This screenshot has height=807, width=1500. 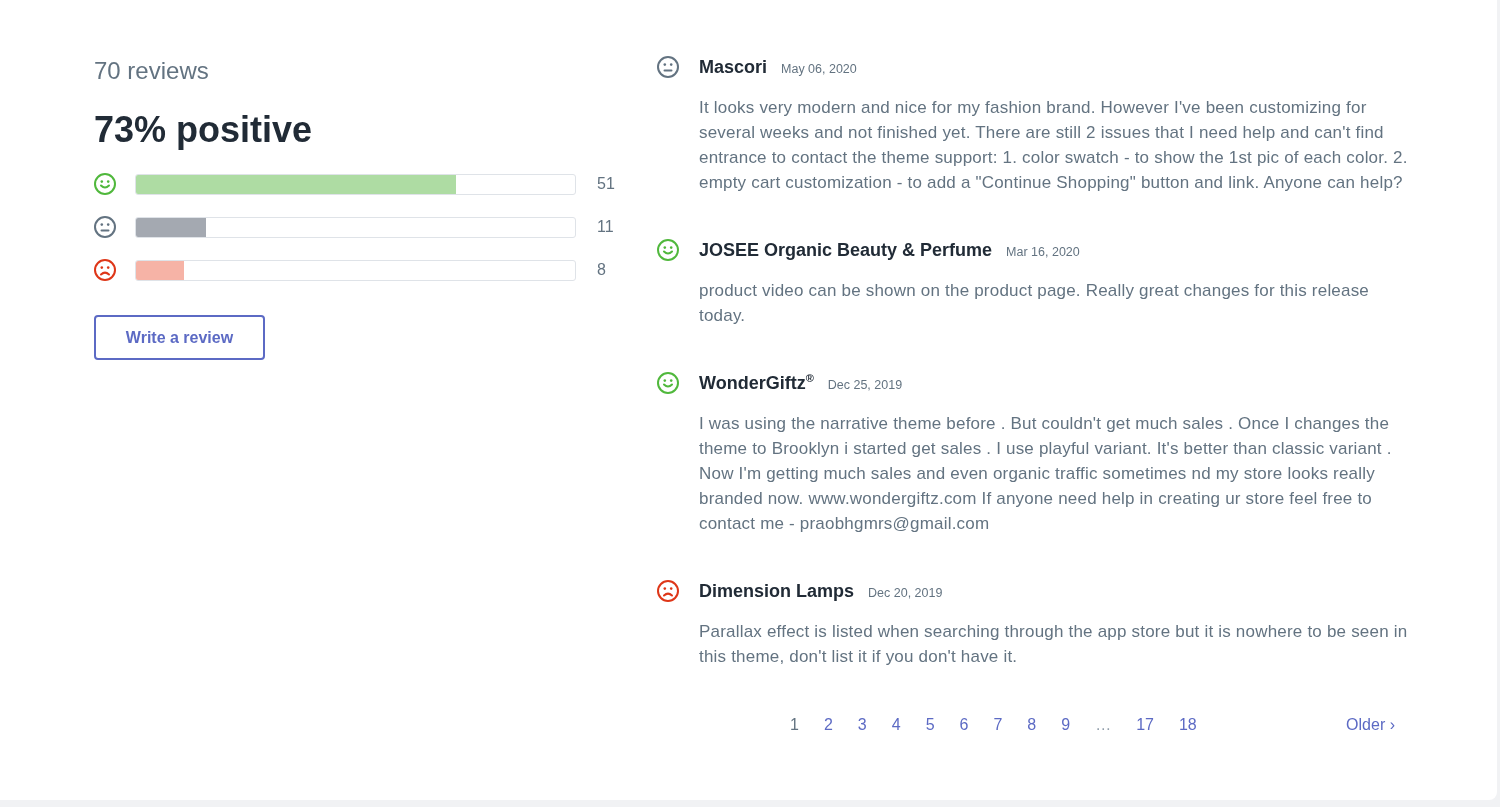 What do you see at coordinates (930, 725) in the screenshot?
I see `page-link: 5` at bounding box center [930, 725].